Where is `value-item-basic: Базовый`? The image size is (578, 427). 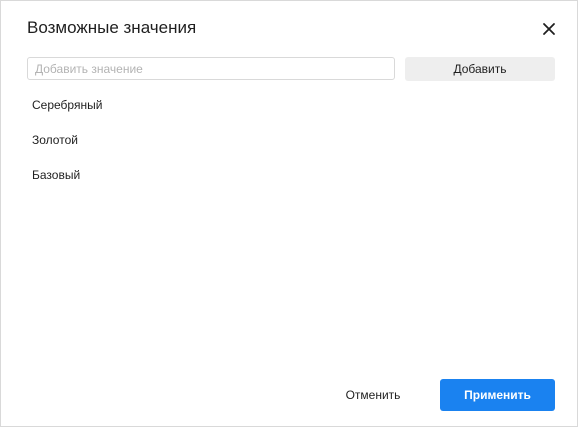
value-item-basic: Базовый is located at coordinates (56, 175).